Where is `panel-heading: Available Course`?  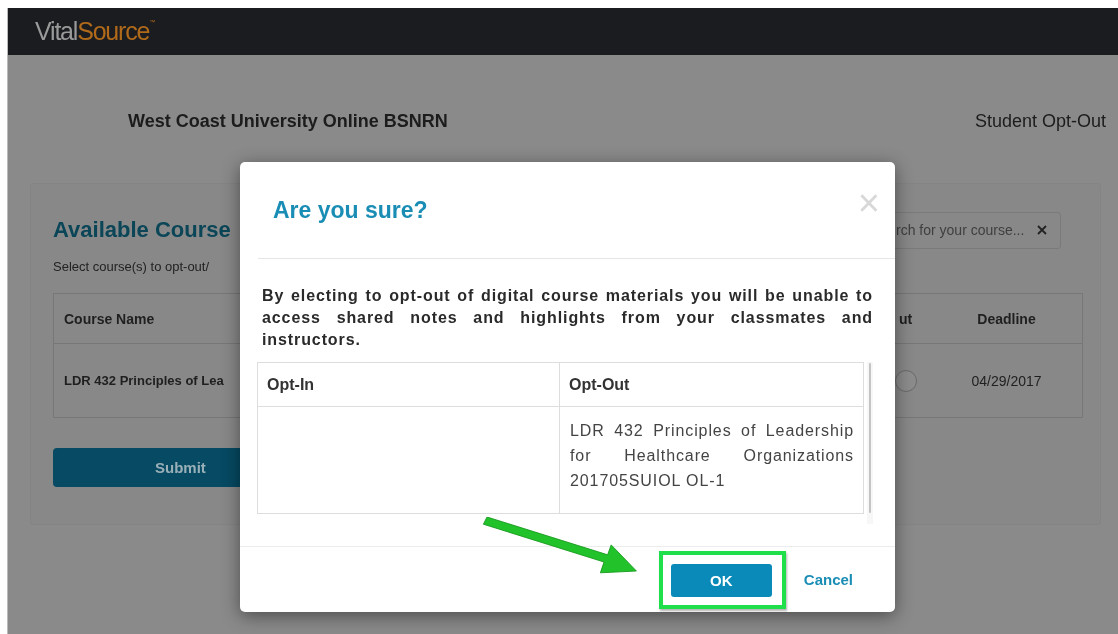
panel-heading: Available Course is located at coordinates (142, 230).